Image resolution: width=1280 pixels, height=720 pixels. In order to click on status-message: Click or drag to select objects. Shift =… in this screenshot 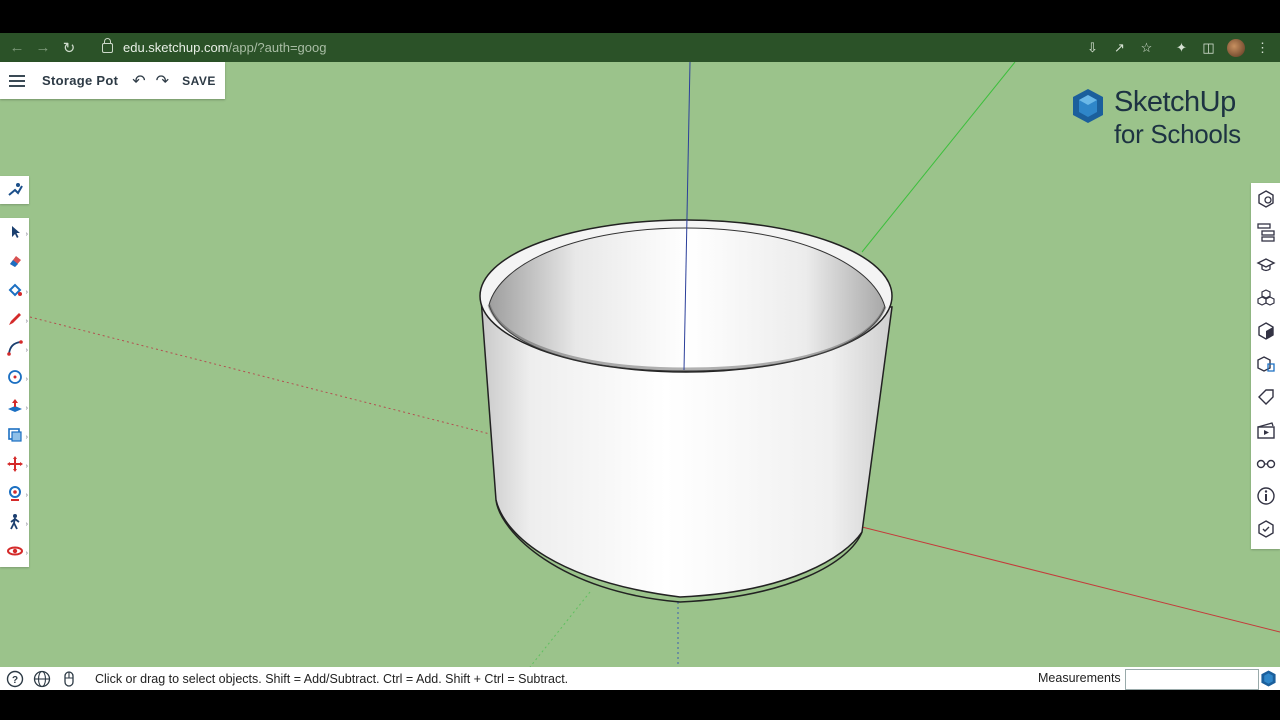, I will do `click(332, 678)`.